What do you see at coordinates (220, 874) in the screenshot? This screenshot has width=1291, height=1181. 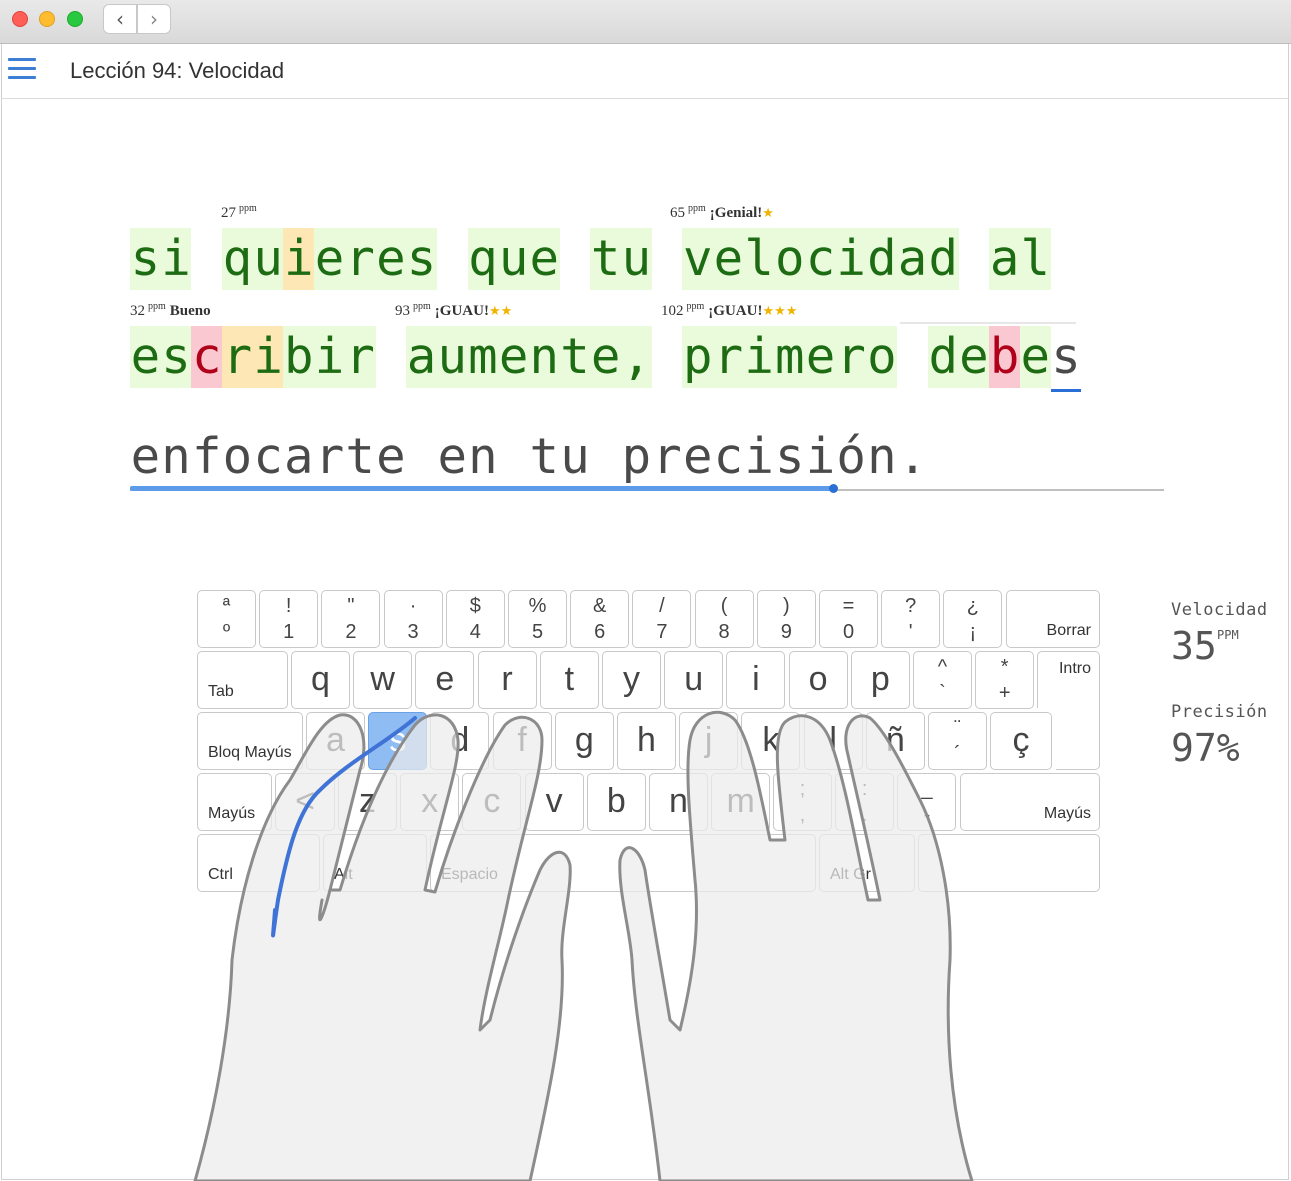 I see `key-label: Ctrl` at bounding box center [220, 874].